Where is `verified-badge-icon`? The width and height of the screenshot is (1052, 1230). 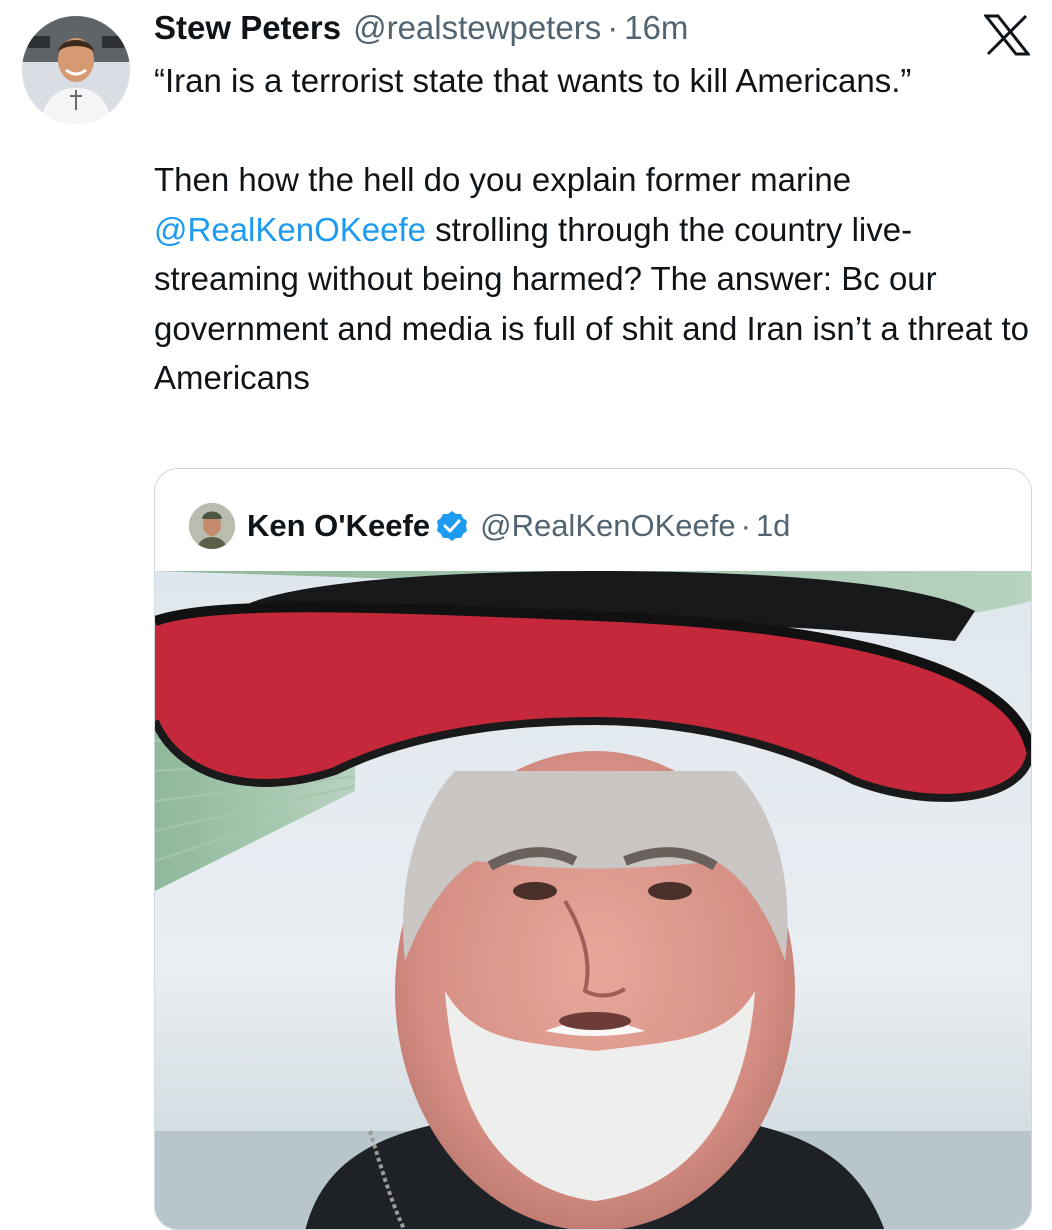
verified-badge-icon is located at coordinates (452, 526).